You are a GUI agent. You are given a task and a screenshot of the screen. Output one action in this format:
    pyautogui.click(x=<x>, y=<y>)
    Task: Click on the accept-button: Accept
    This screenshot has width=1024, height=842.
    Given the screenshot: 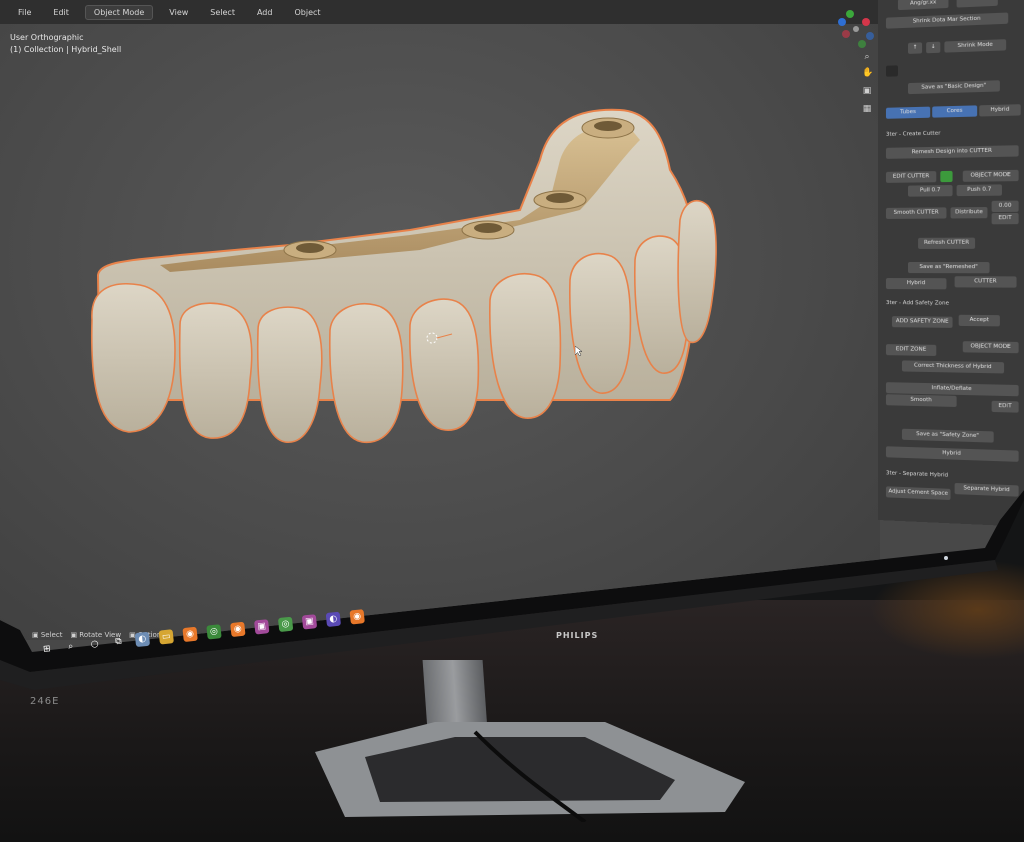 What is the action you would take?
    pyautogui.click(x=979, y=320)
    